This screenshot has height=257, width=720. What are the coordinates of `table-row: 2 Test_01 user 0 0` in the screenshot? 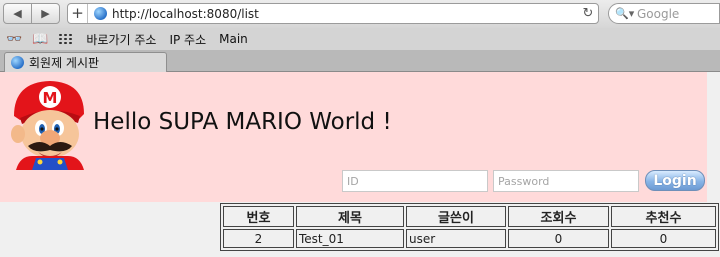 It's located at (469, 238).